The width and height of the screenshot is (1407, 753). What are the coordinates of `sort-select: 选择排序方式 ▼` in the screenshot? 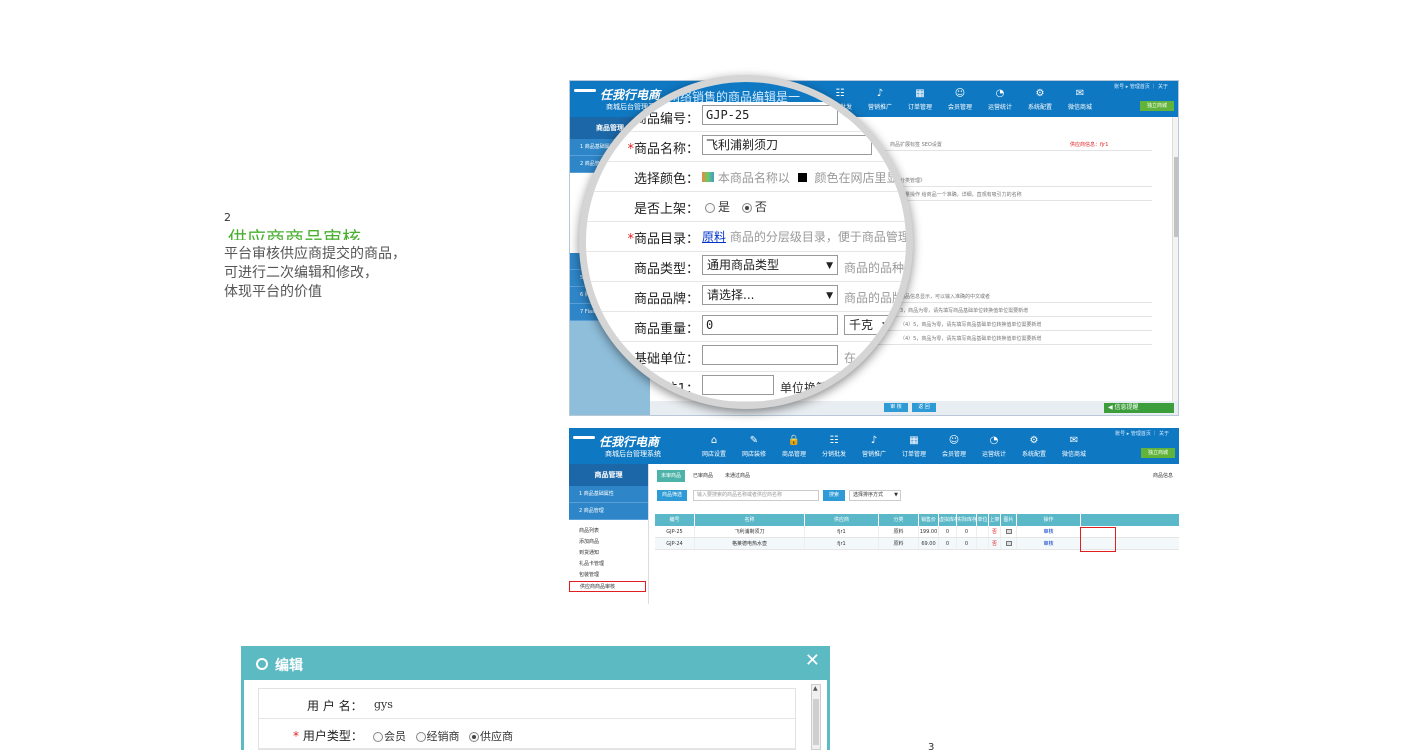 It's located at (875, 495).